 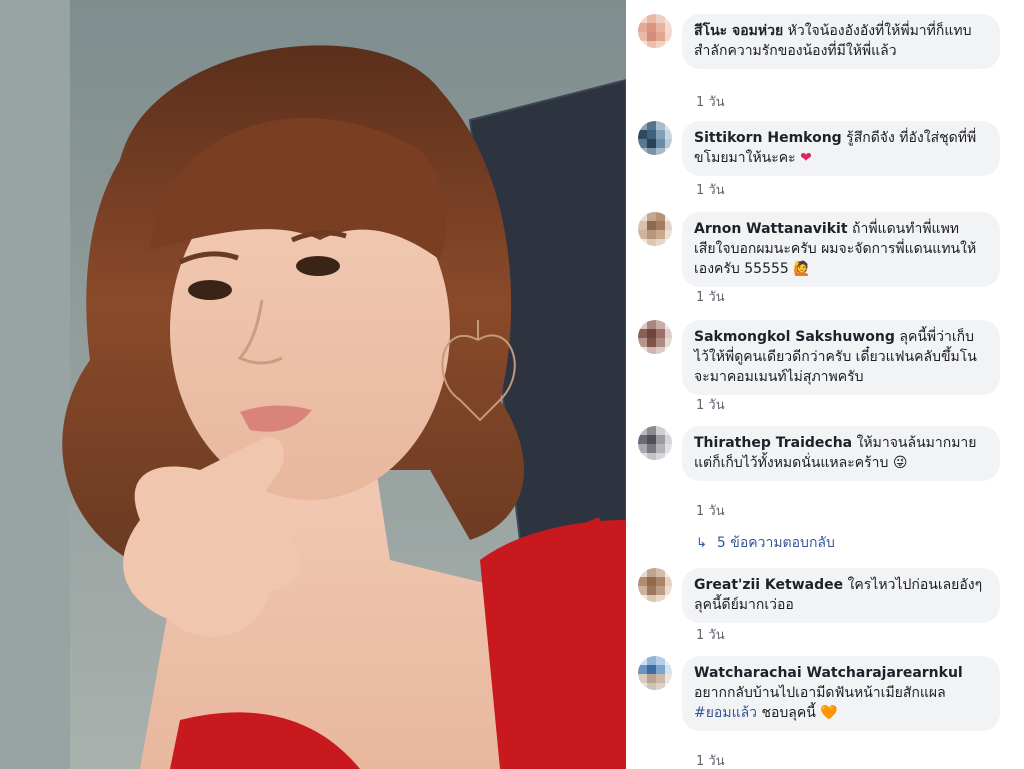 I want to click on comment-text-2: ชอบลุคนี้, so click(x=788, y=713).